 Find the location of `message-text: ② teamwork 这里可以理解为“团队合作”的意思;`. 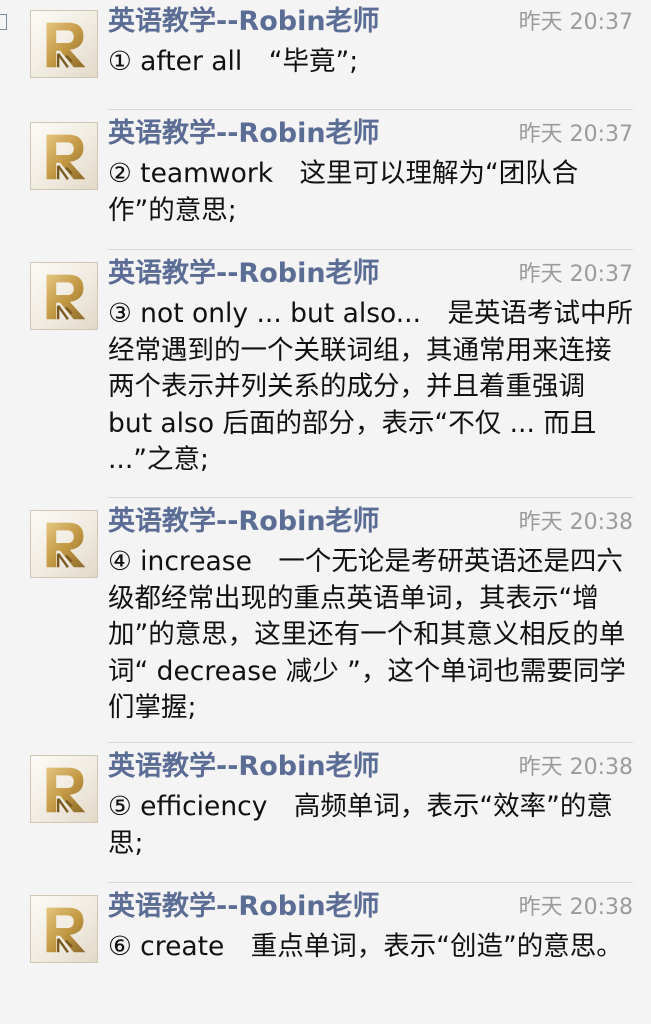

message-text: ② teamwork 这里可以理解为“团队合作”的意思; is located at coordinates (343, 192).